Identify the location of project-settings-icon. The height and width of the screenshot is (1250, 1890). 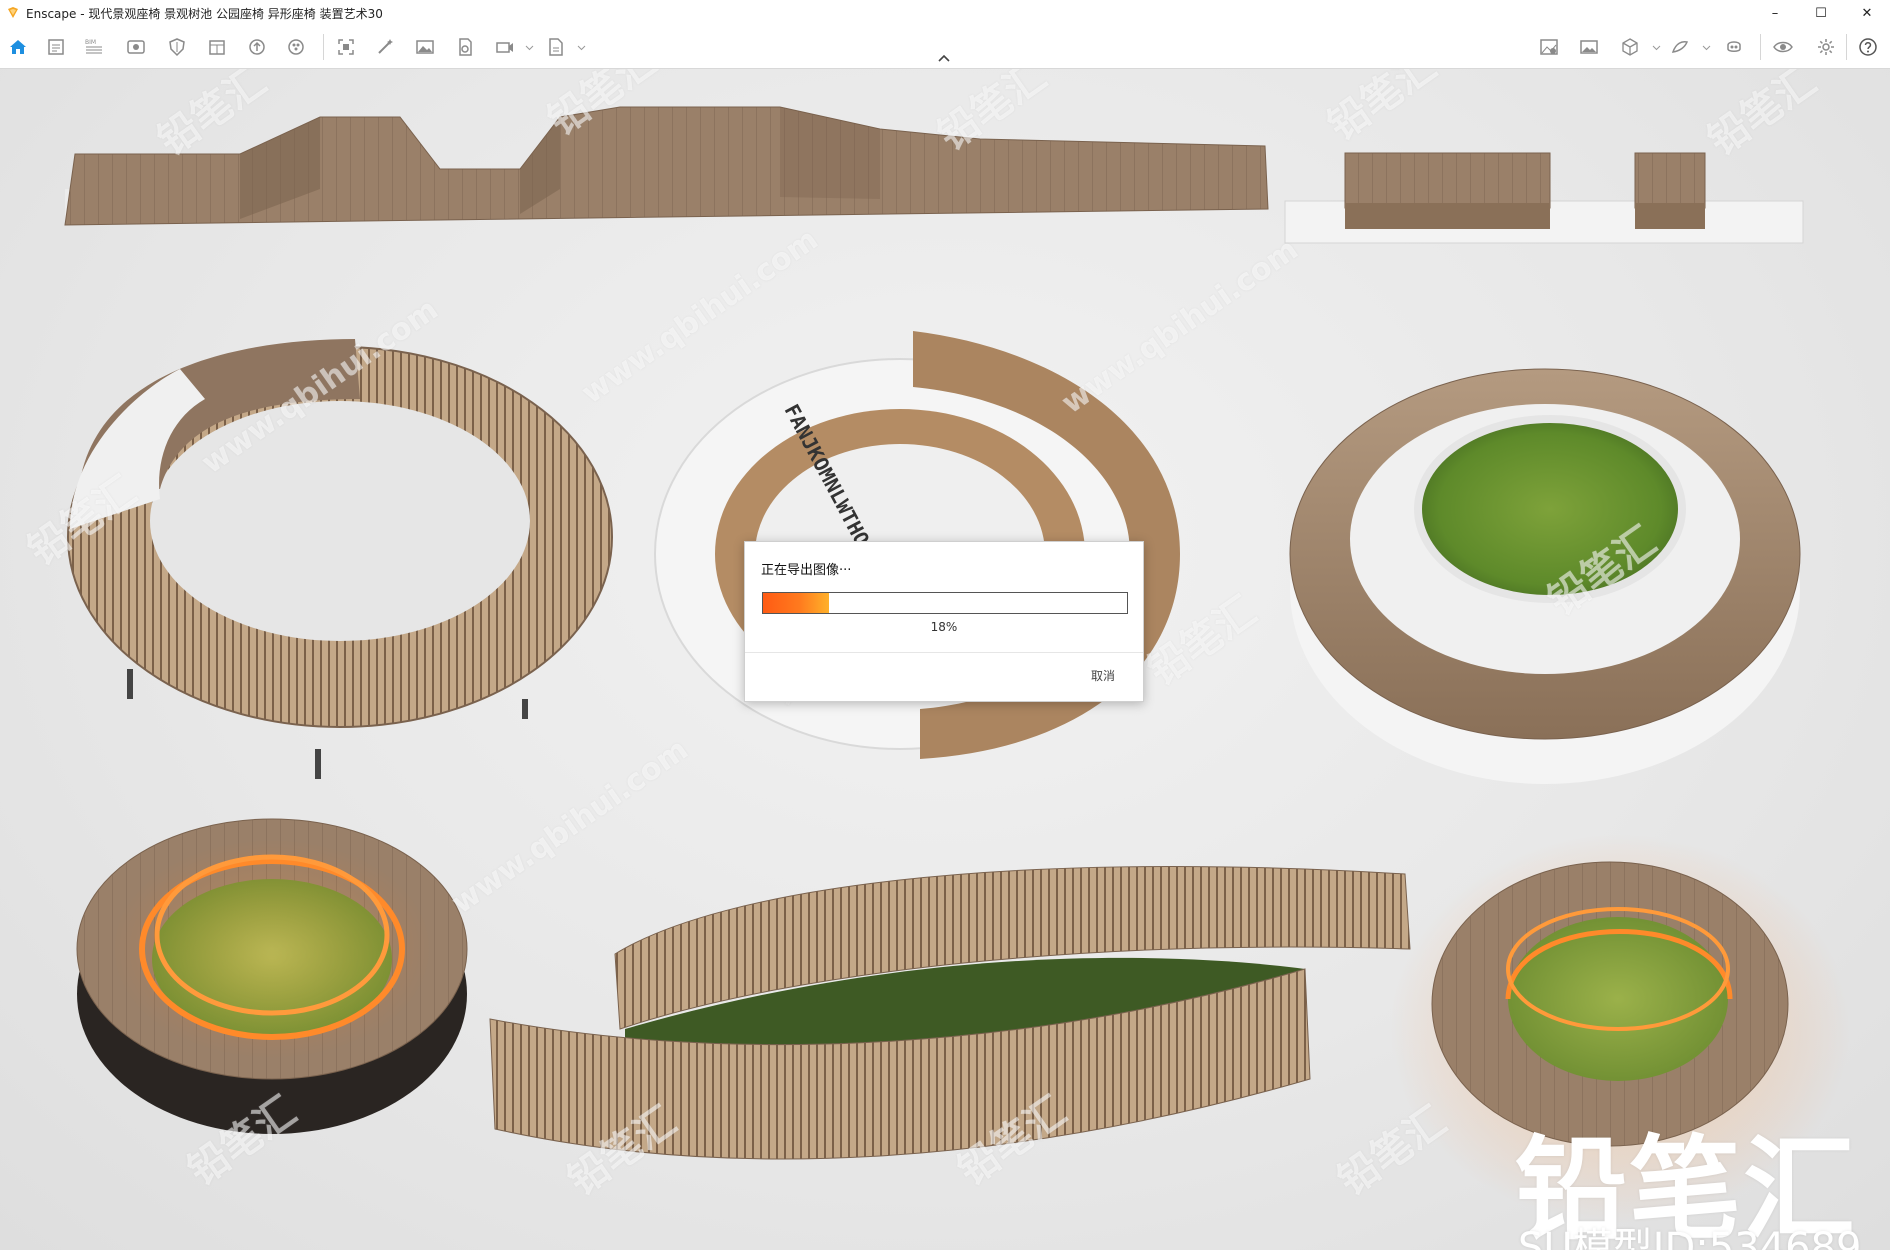
(56, 47).